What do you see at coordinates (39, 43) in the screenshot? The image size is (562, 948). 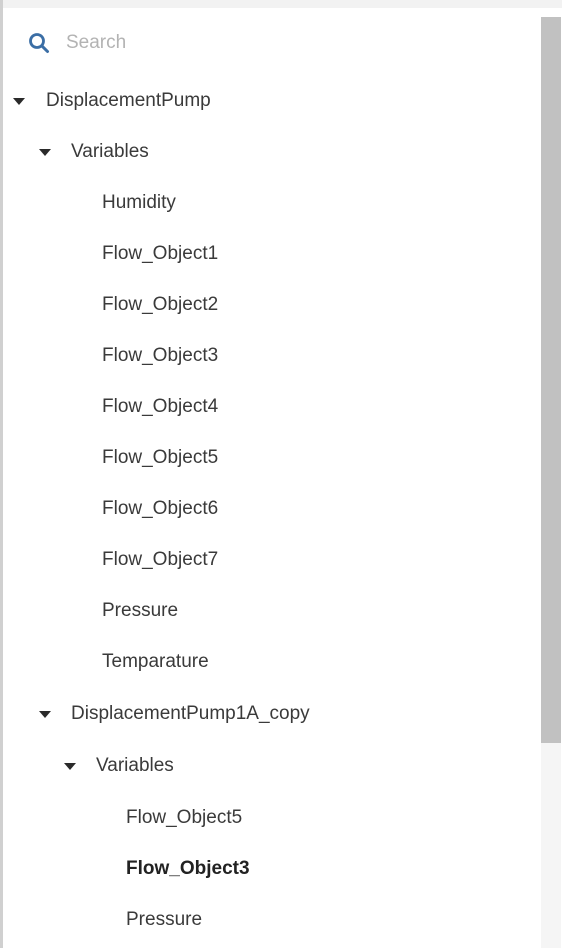 I see `search-icon` at bounding box center [39, 43].